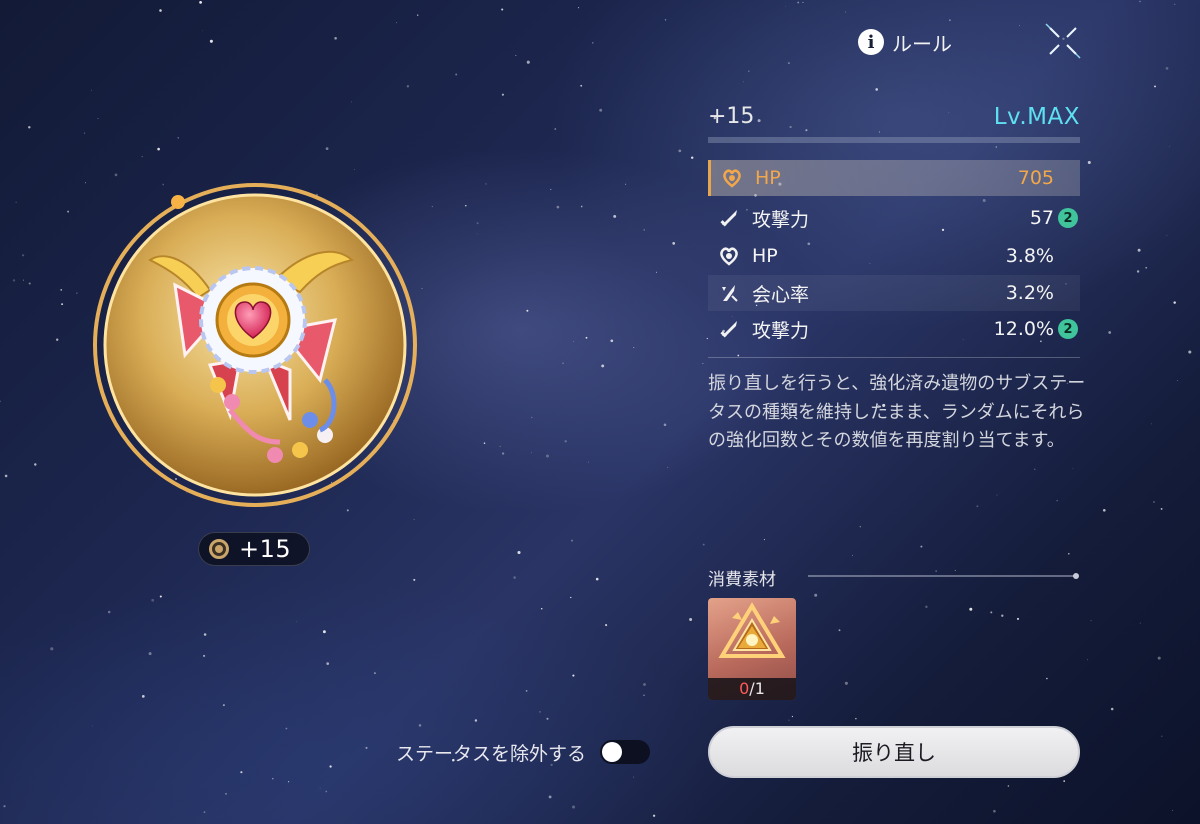 The image size is (1200, 824). What do you see at coordinates (729, 256) in the screenshot?
I see `heart-icon` at bounding box center [729, 256].